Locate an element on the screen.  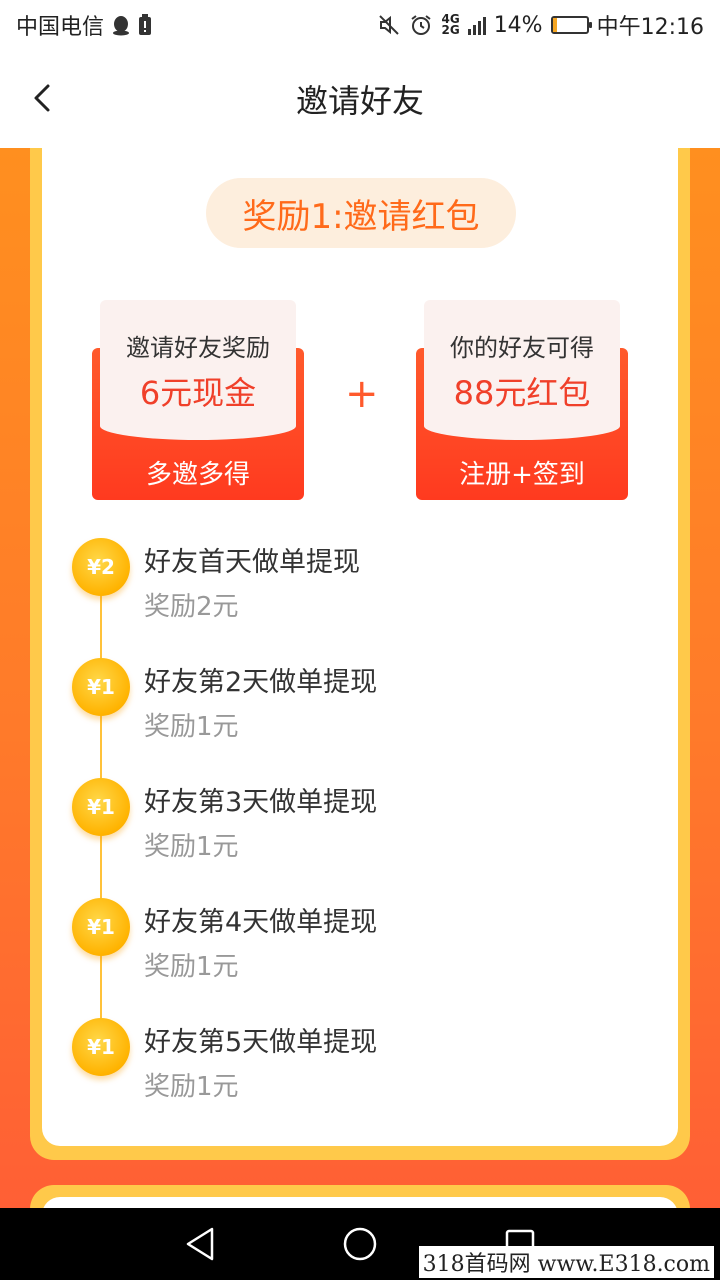
envelope-flap: 邀请好友奖励 6元现金 is located at coordinates (198, 370).